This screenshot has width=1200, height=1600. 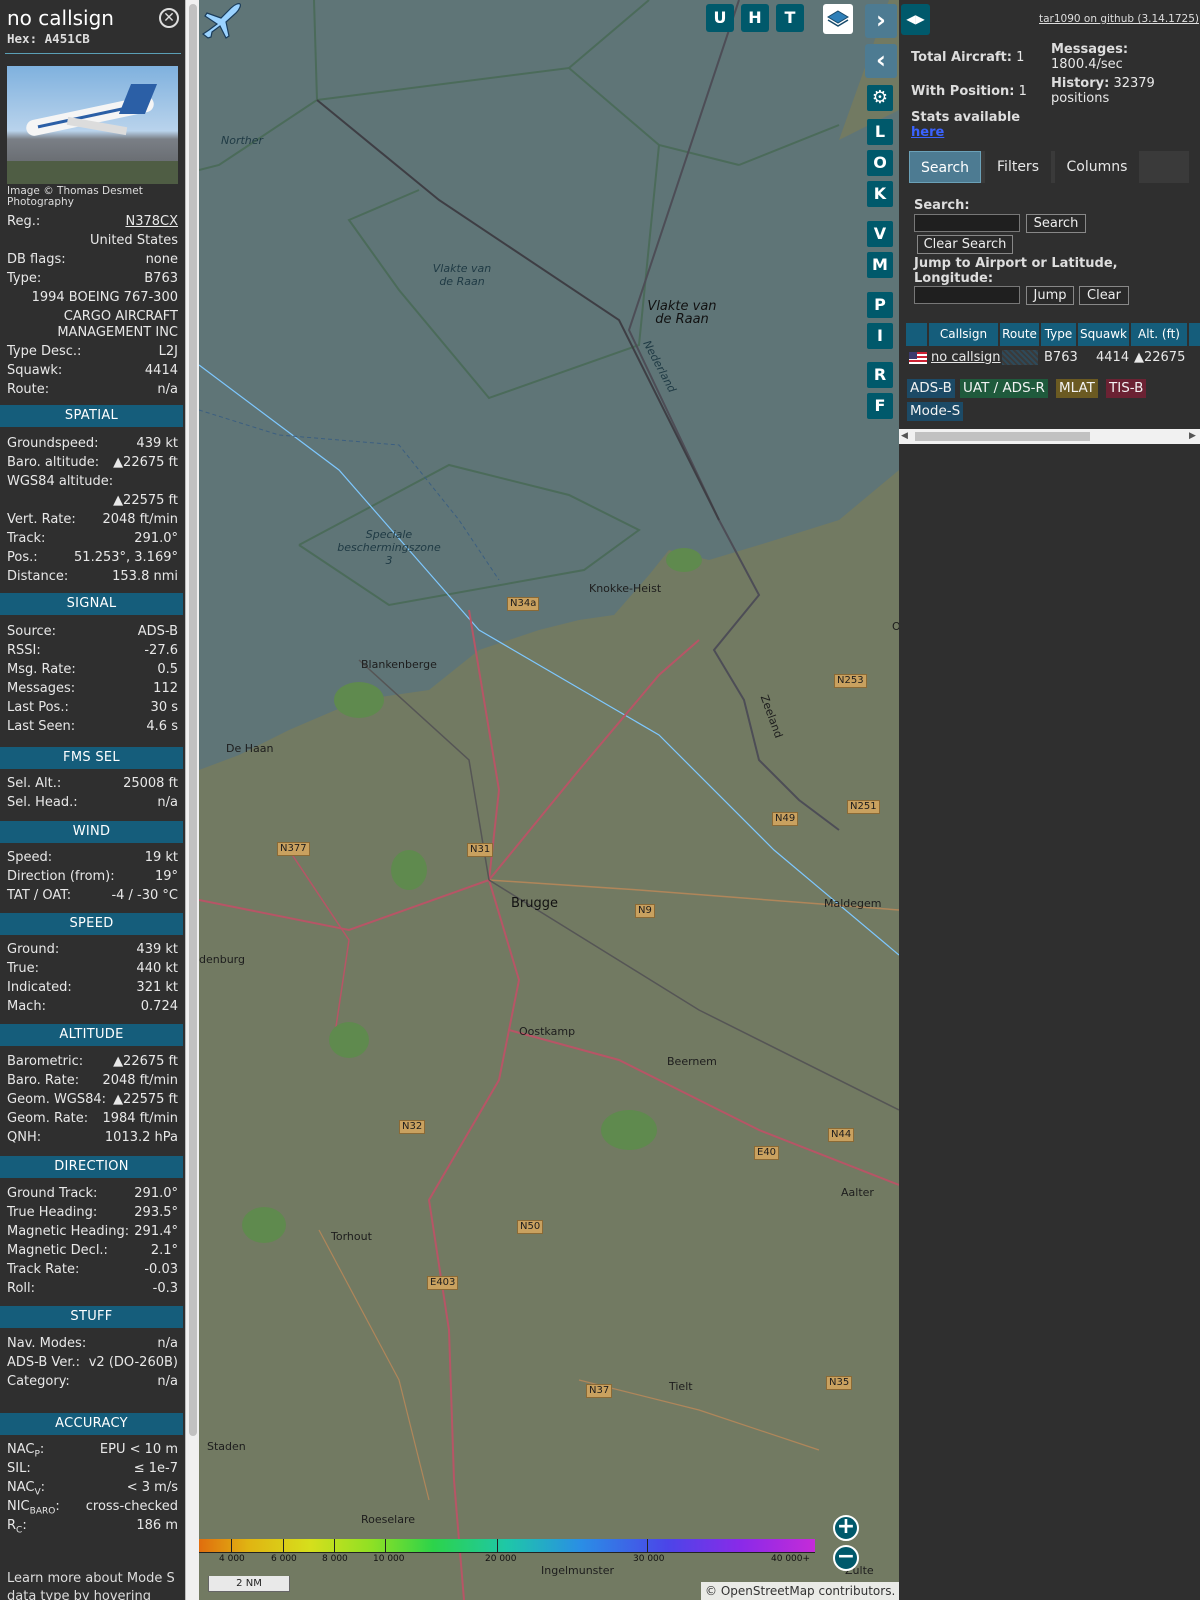 What do you see at coordinates (26, 538) in the screenshot?
I see `info-key-wrap: Track:` at bounding box center [26, 538].